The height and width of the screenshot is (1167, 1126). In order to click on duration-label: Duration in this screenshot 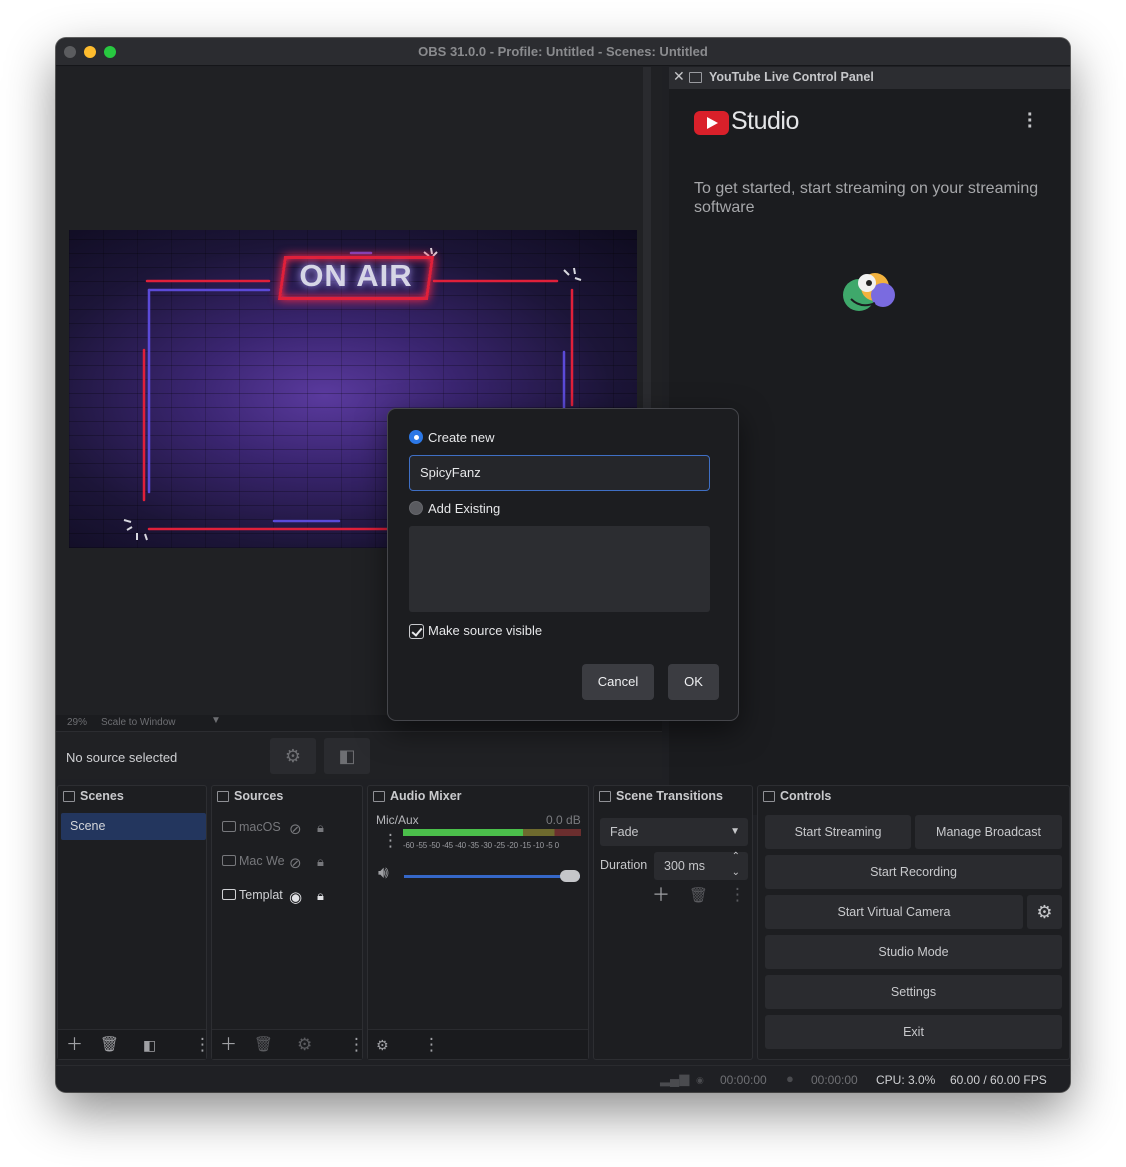, I will do `click(624, 865)`.